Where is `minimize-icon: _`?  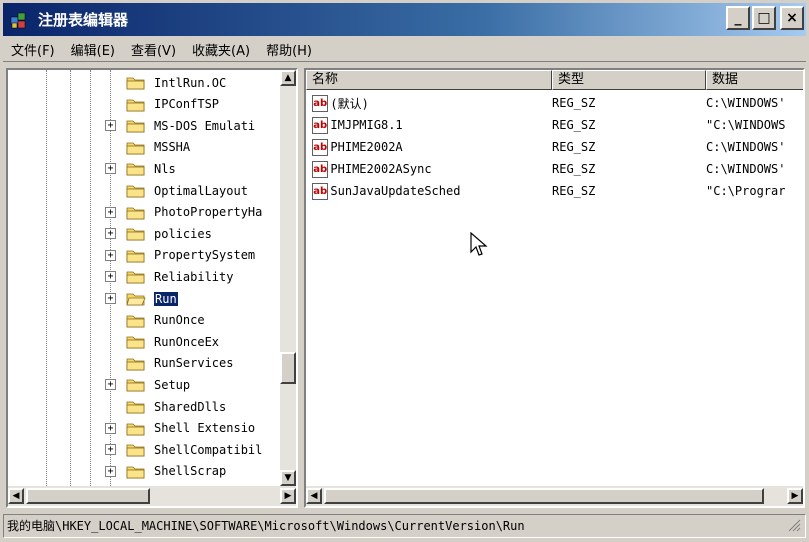
minimize-icon: _ is located at coordinates (738, 18).